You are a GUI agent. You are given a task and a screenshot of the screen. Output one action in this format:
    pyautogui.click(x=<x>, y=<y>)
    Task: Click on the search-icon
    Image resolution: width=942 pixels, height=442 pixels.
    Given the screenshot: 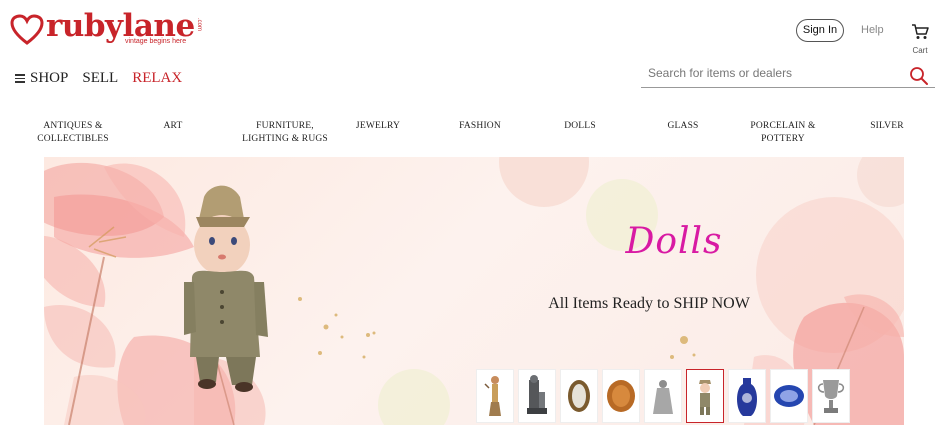 What is the action you would take?
    pyautogui.click(x=919, y=76)
    